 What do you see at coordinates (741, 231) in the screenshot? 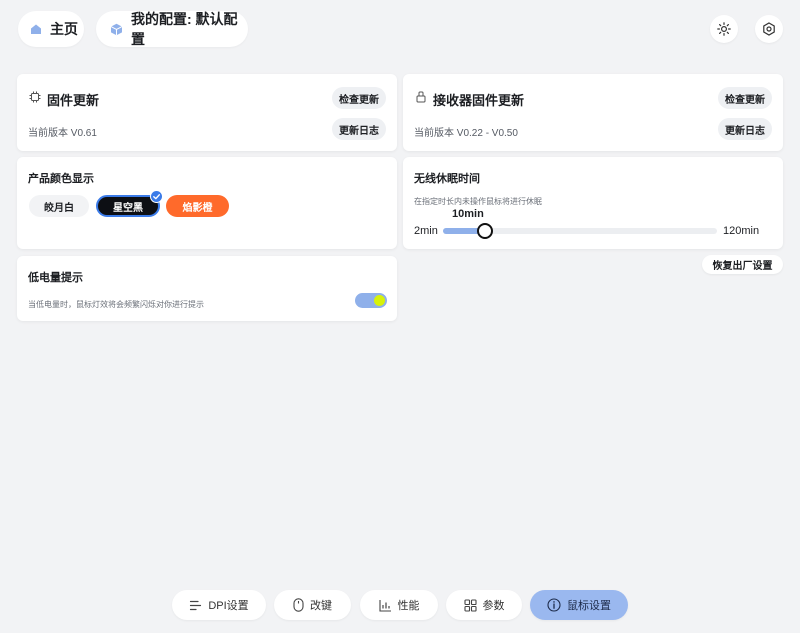
I see `sleep-max-label: 120min` at bounding box center [741, 231].